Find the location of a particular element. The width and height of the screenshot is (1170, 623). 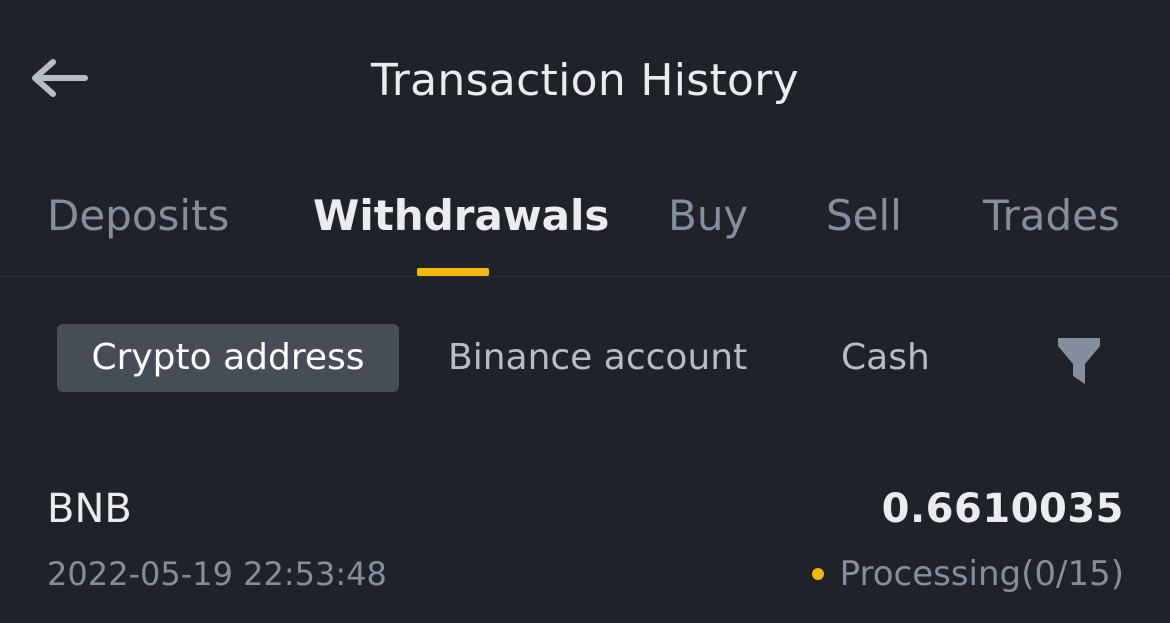

transaction-status: Processing(0/15) is located at coordinates (967, 574).